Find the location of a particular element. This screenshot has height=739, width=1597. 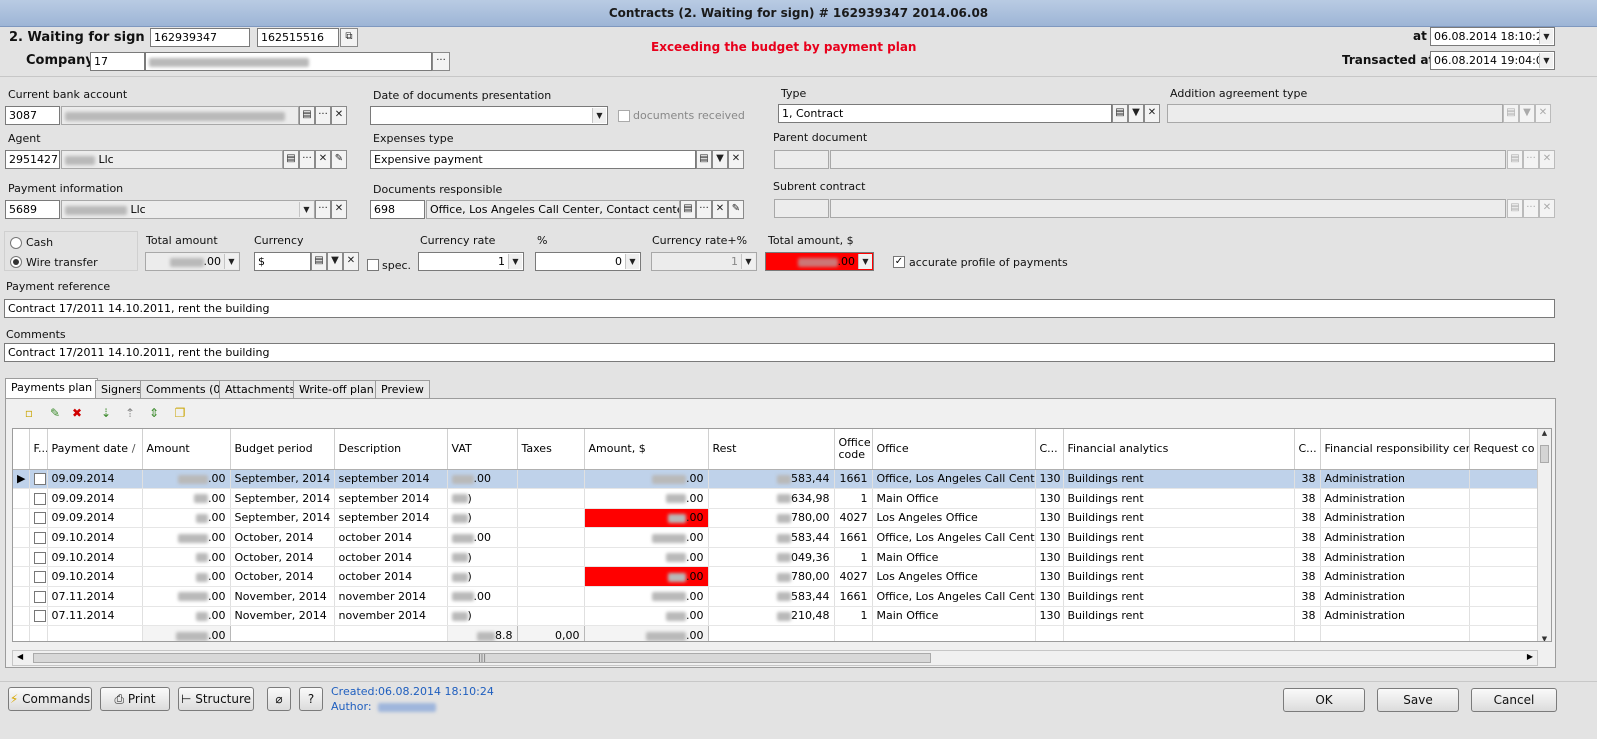

office-code-cell: 1 is located at coordinates (853, 557).